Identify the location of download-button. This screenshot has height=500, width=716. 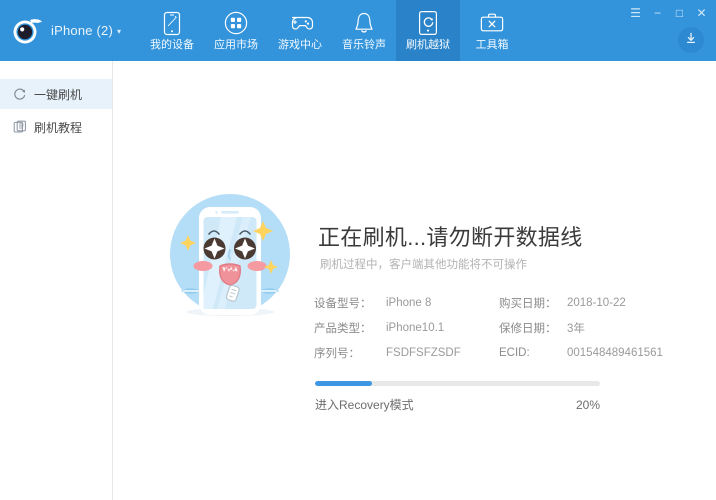
(691, 40).